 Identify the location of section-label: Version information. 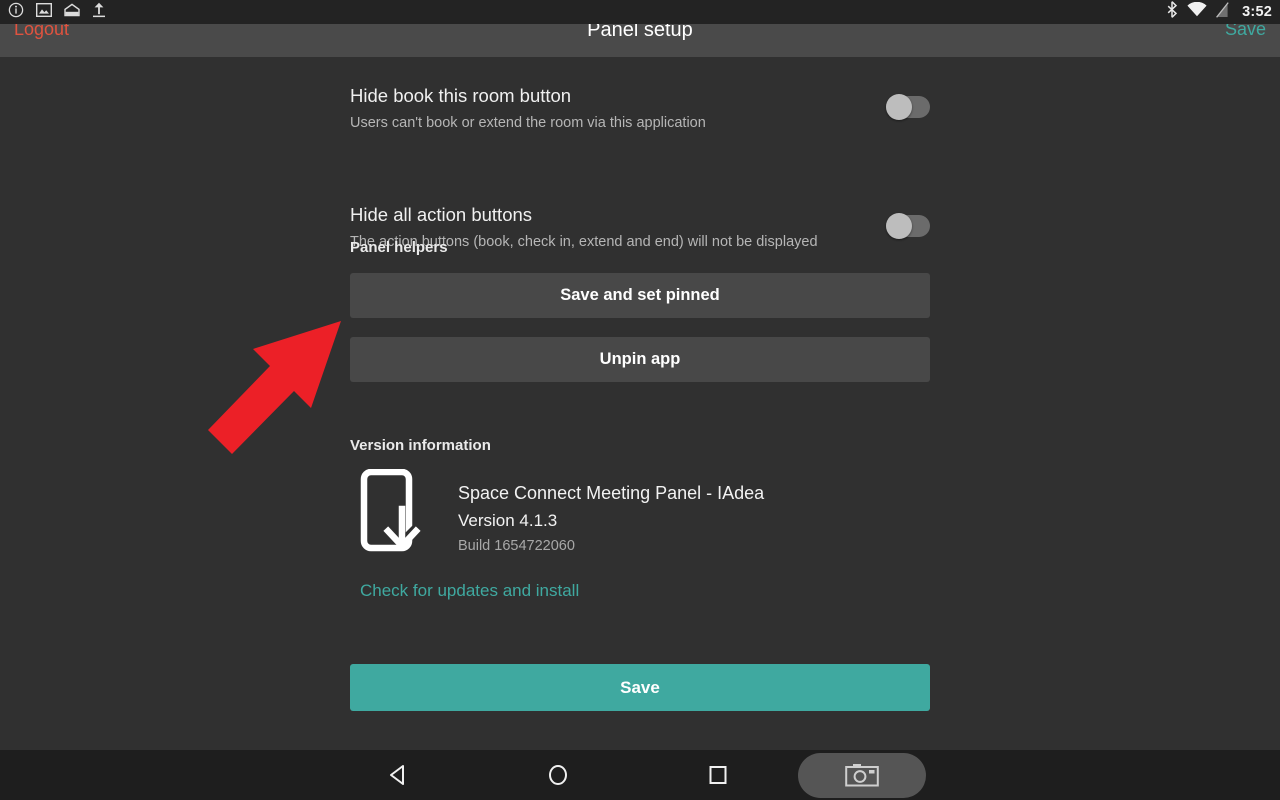
(420, 445).